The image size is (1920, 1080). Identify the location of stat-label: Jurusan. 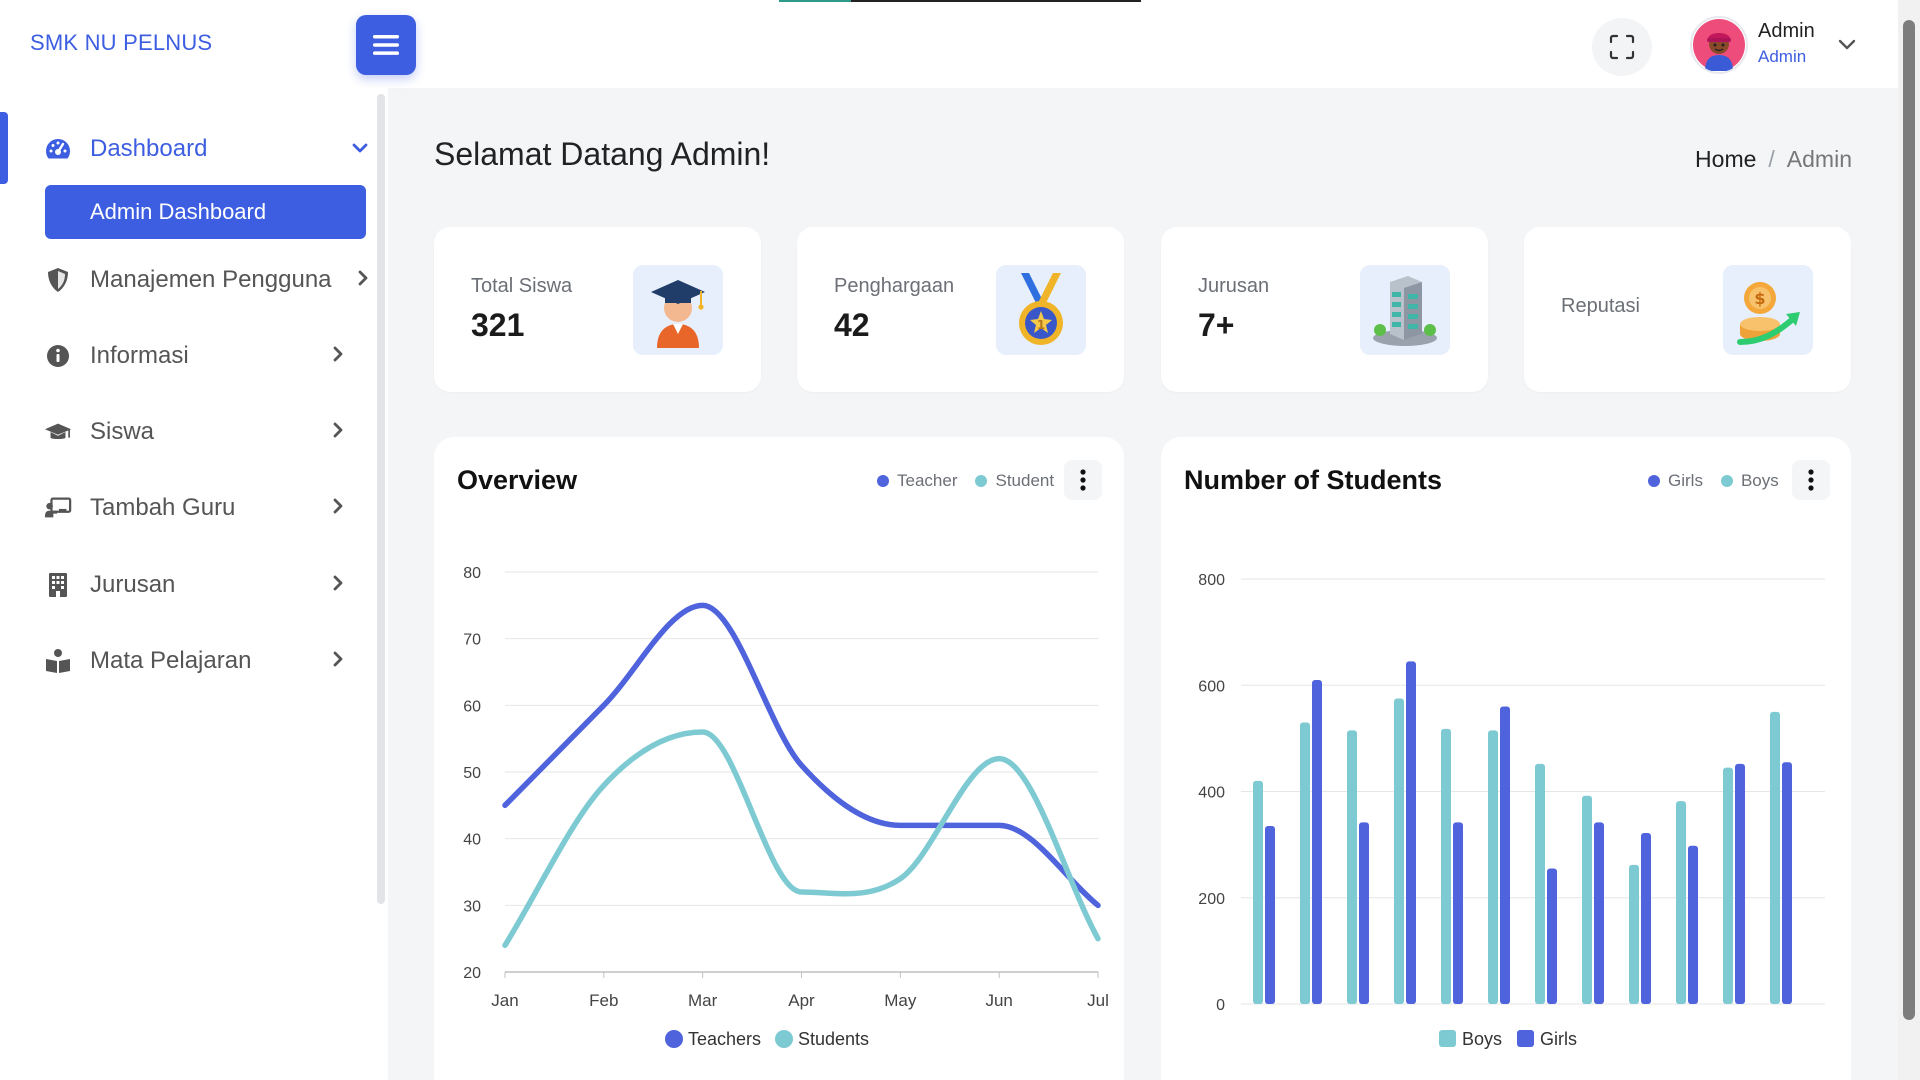
(1234, 286).